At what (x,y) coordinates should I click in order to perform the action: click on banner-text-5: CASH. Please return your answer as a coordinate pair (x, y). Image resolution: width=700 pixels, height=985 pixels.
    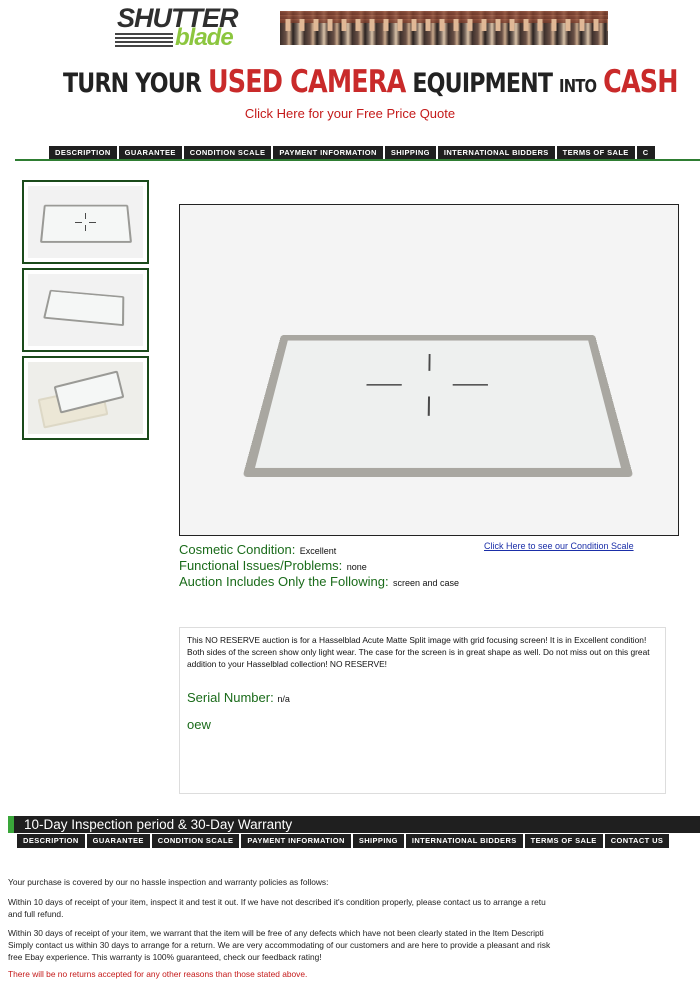
    Looking at the image, I should click on (640, 82).